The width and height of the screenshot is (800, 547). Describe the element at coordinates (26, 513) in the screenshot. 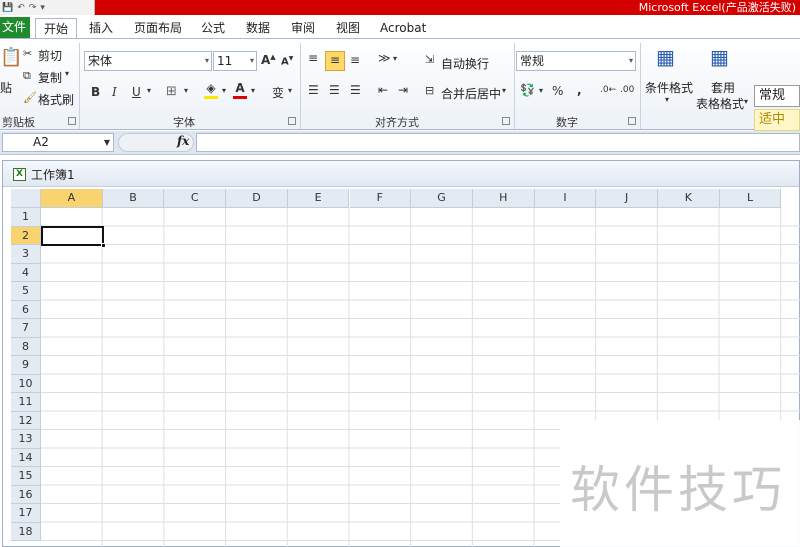

I see `row-header: 17` at that location.